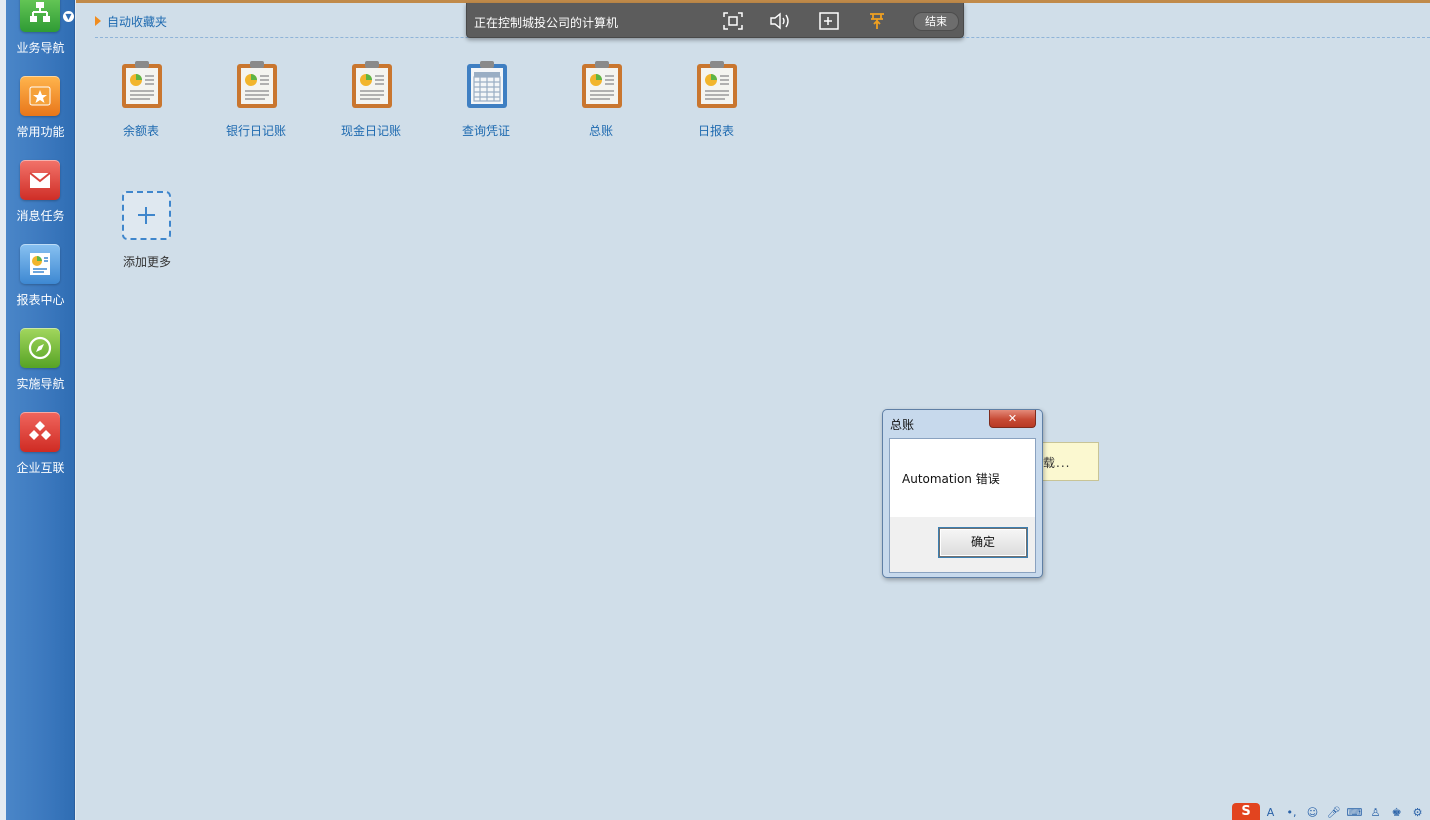  I want to click on volume-icon, so click(780, 21).